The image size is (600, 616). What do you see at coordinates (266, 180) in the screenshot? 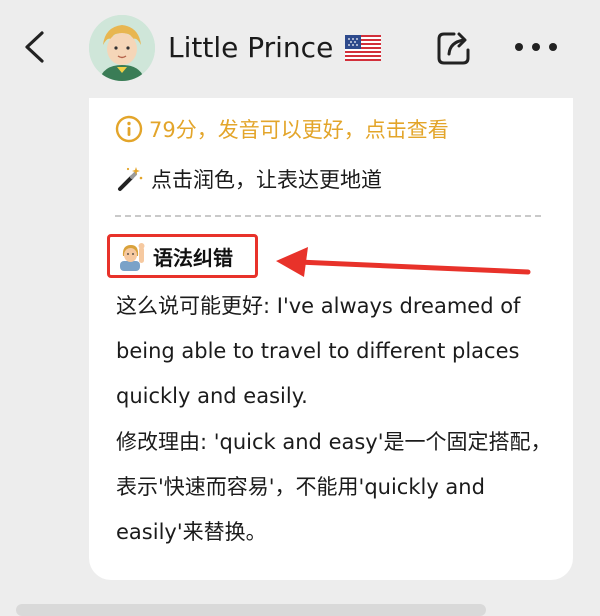
I see `polish-expression-text: 点击润色，让表达更地道` at bounding box center [266, 180].